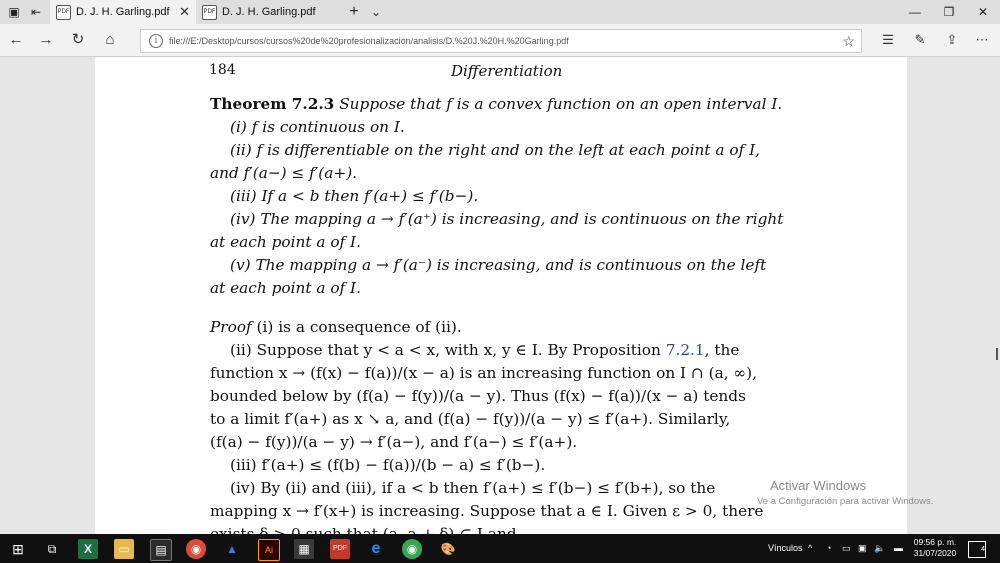  Describe the element at coordinates (124, 549) in the screenshot. I see `file-explorer-icon: ▭` at that location.